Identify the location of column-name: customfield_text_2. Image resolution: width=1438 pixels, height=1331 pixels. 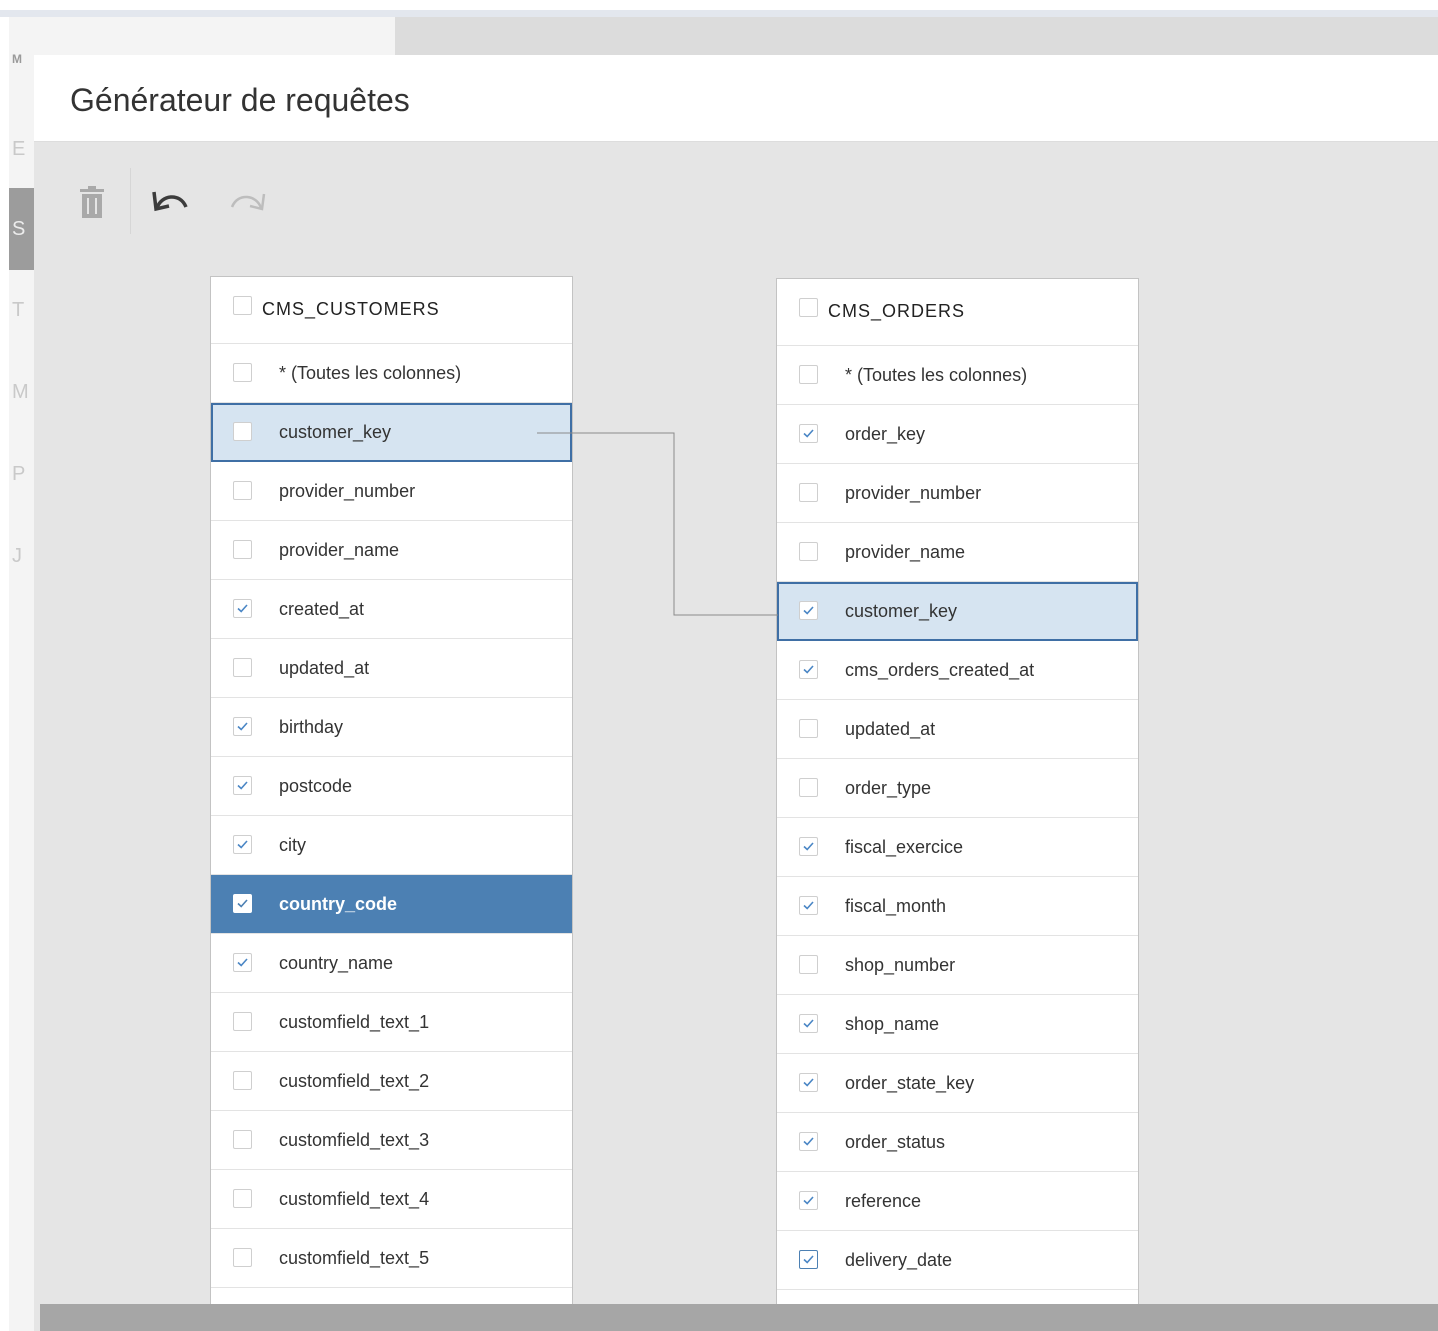
(354, 1081).